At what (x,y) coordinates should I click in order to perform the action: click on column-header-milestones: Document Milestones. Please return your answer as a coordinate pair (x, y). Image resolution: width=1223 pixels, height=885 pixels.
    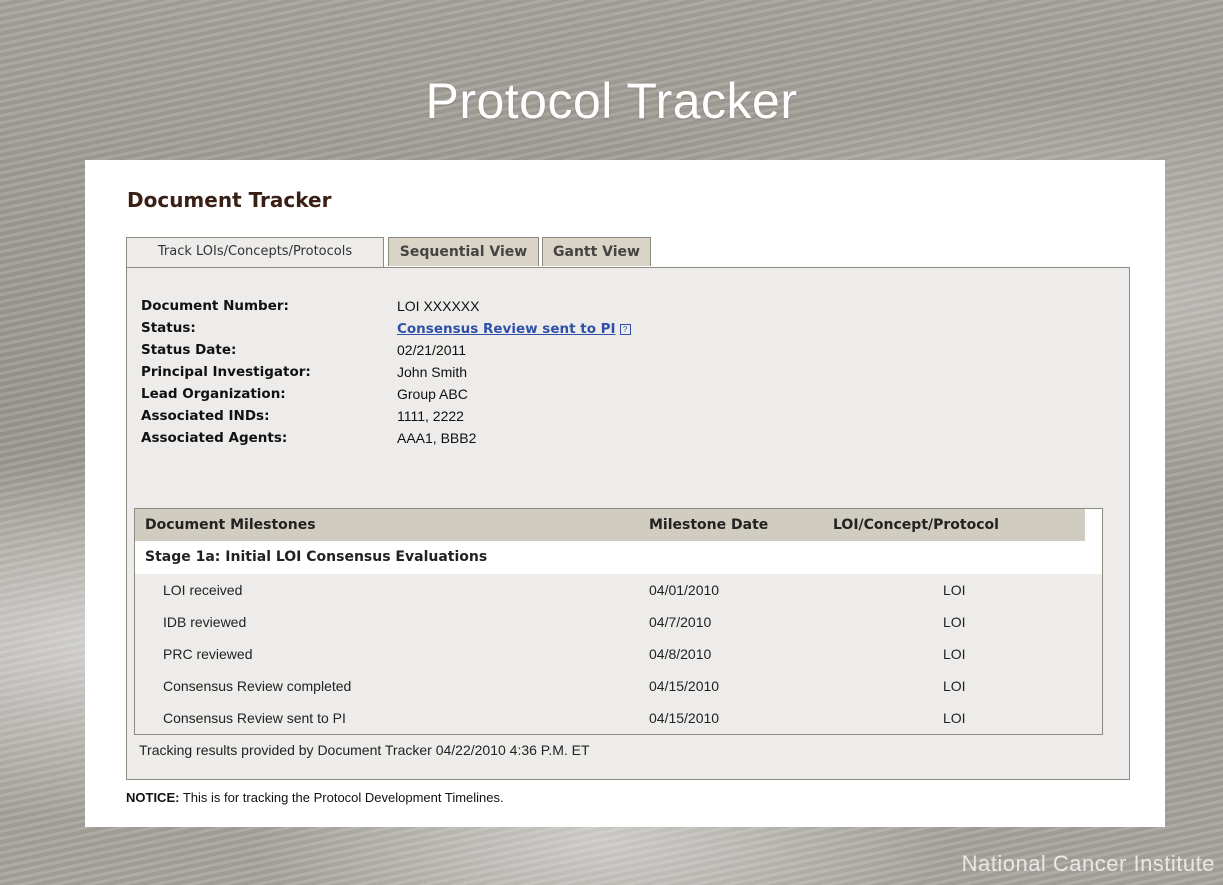
    Looking at the image, I should click on (230, 525).